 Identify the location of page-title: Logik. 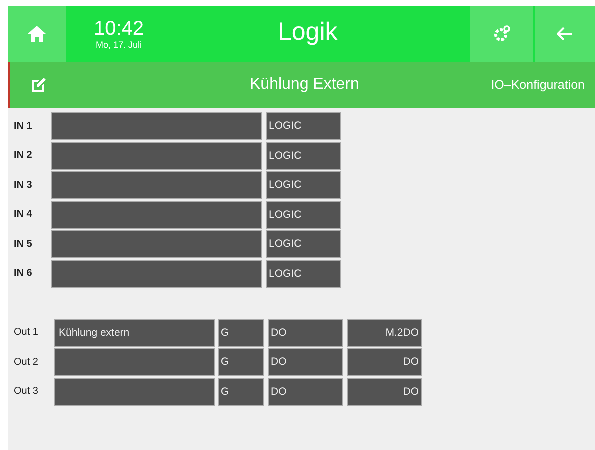
(308, 32).